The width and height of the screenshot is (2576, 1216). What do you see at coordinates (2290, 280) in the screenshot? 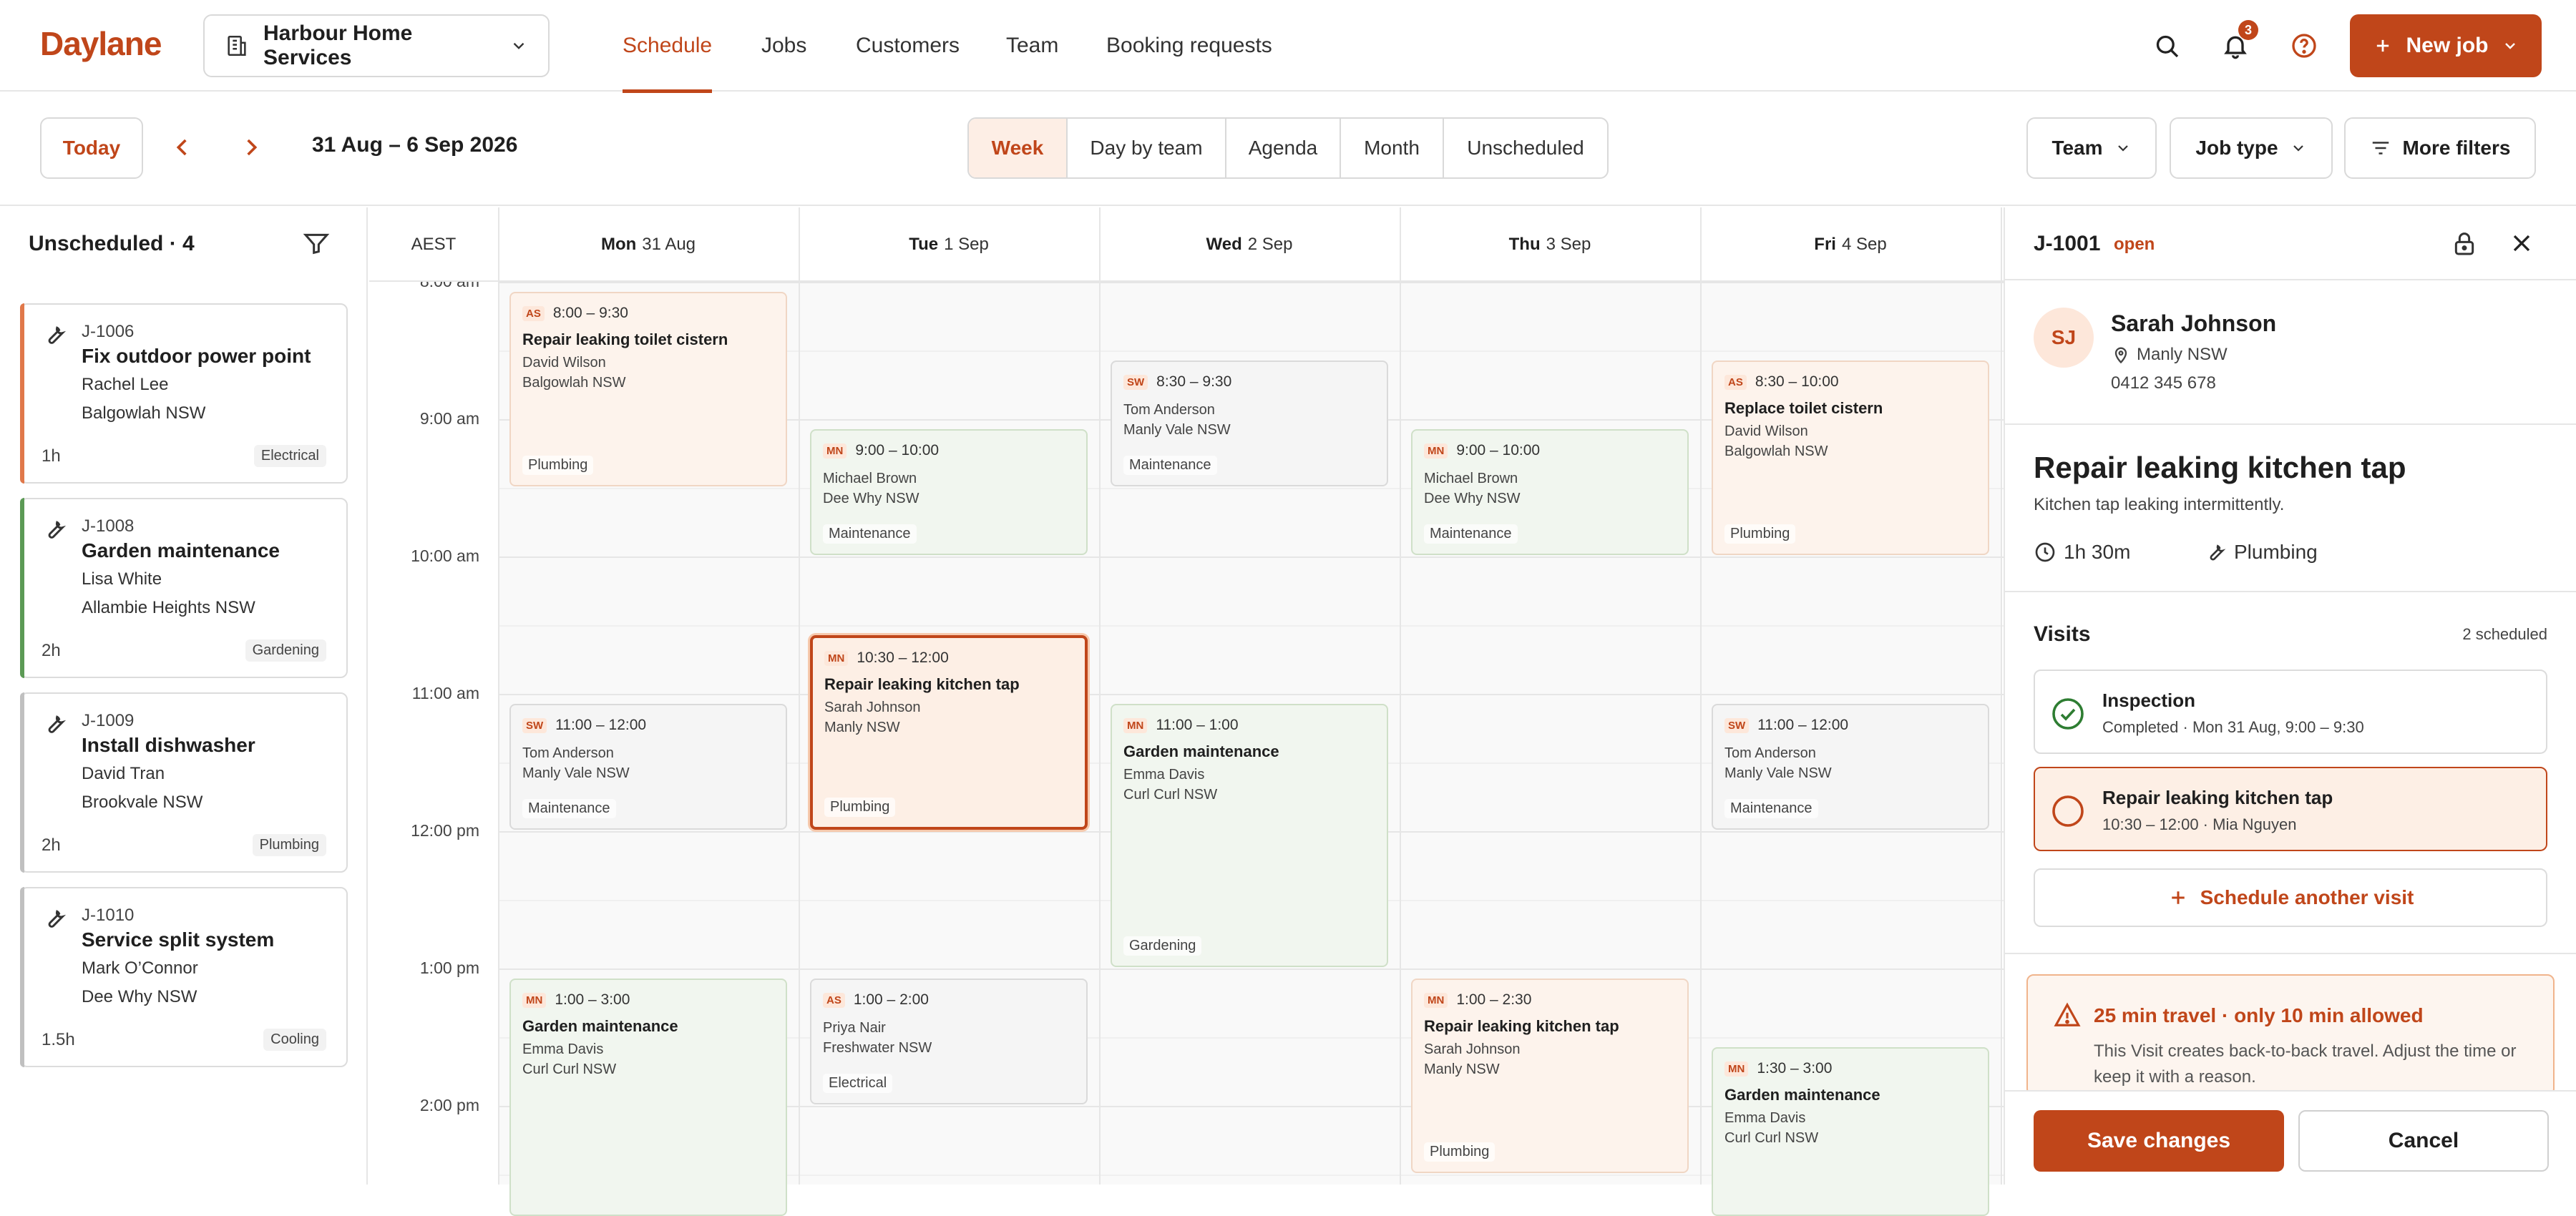
I see `divider` at bounding box center [2290, 280].